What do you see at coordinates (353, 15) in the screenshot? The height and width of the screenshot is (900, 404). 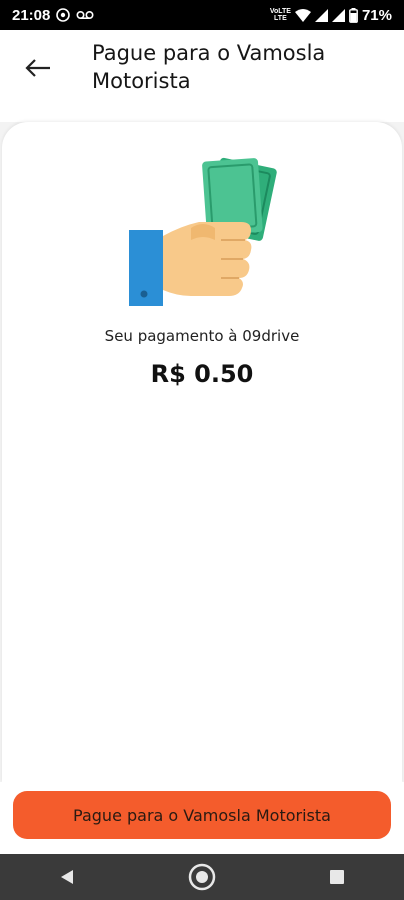 I see `battery-icon` at bounding box center [353, 15].